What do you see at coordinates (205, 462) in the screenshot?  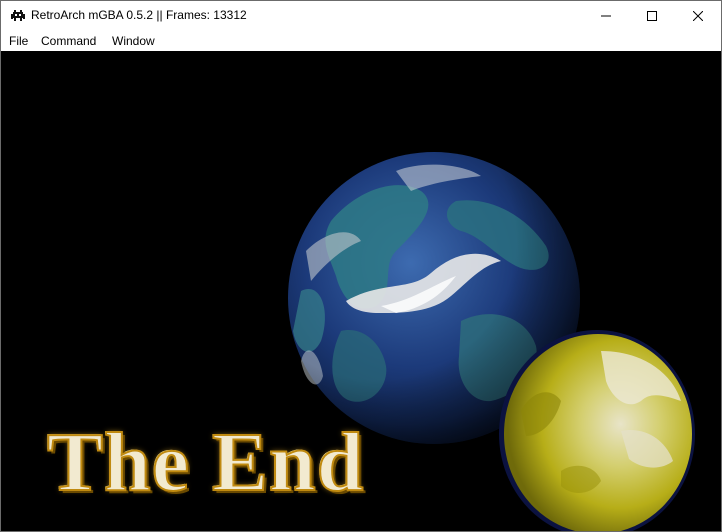 I see `the-end-caption: The End` at bounding box center [205, 462].